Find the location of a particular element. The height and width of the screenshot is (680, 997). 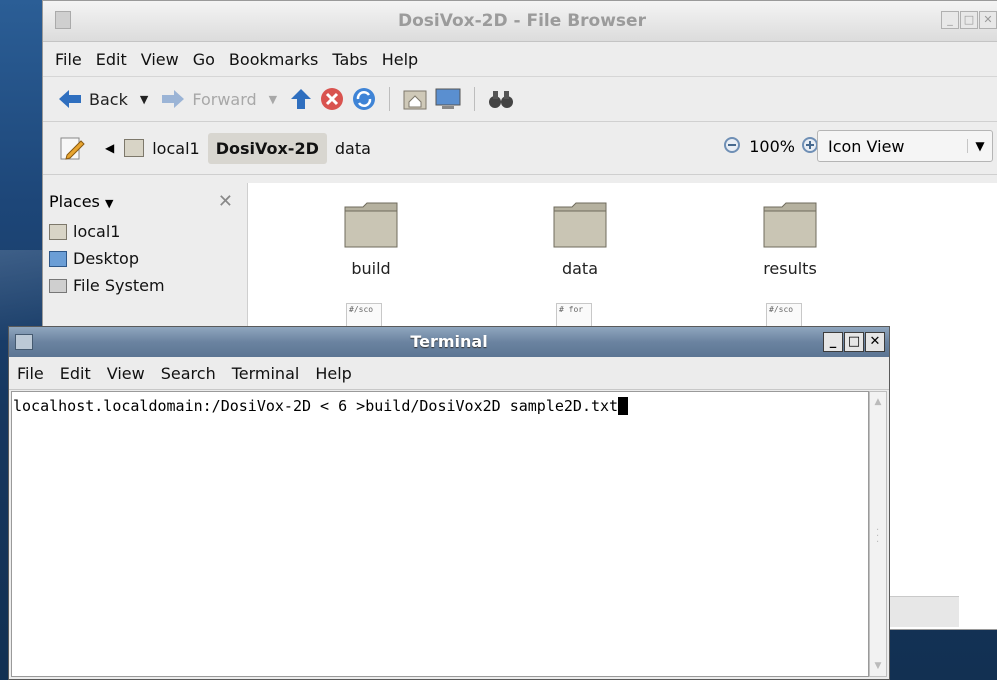

forward-arrow-icon is located at coordinates (173, 99).